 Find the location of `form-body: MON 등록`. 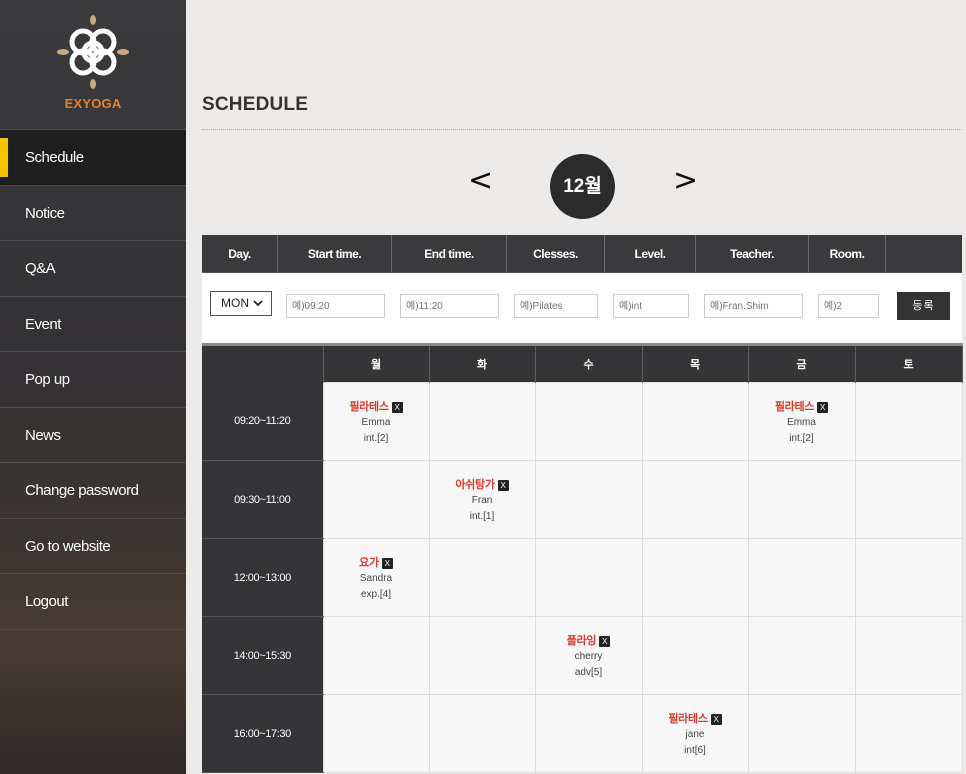

form-body: MON 등록 is located at coordinates (582, 308).